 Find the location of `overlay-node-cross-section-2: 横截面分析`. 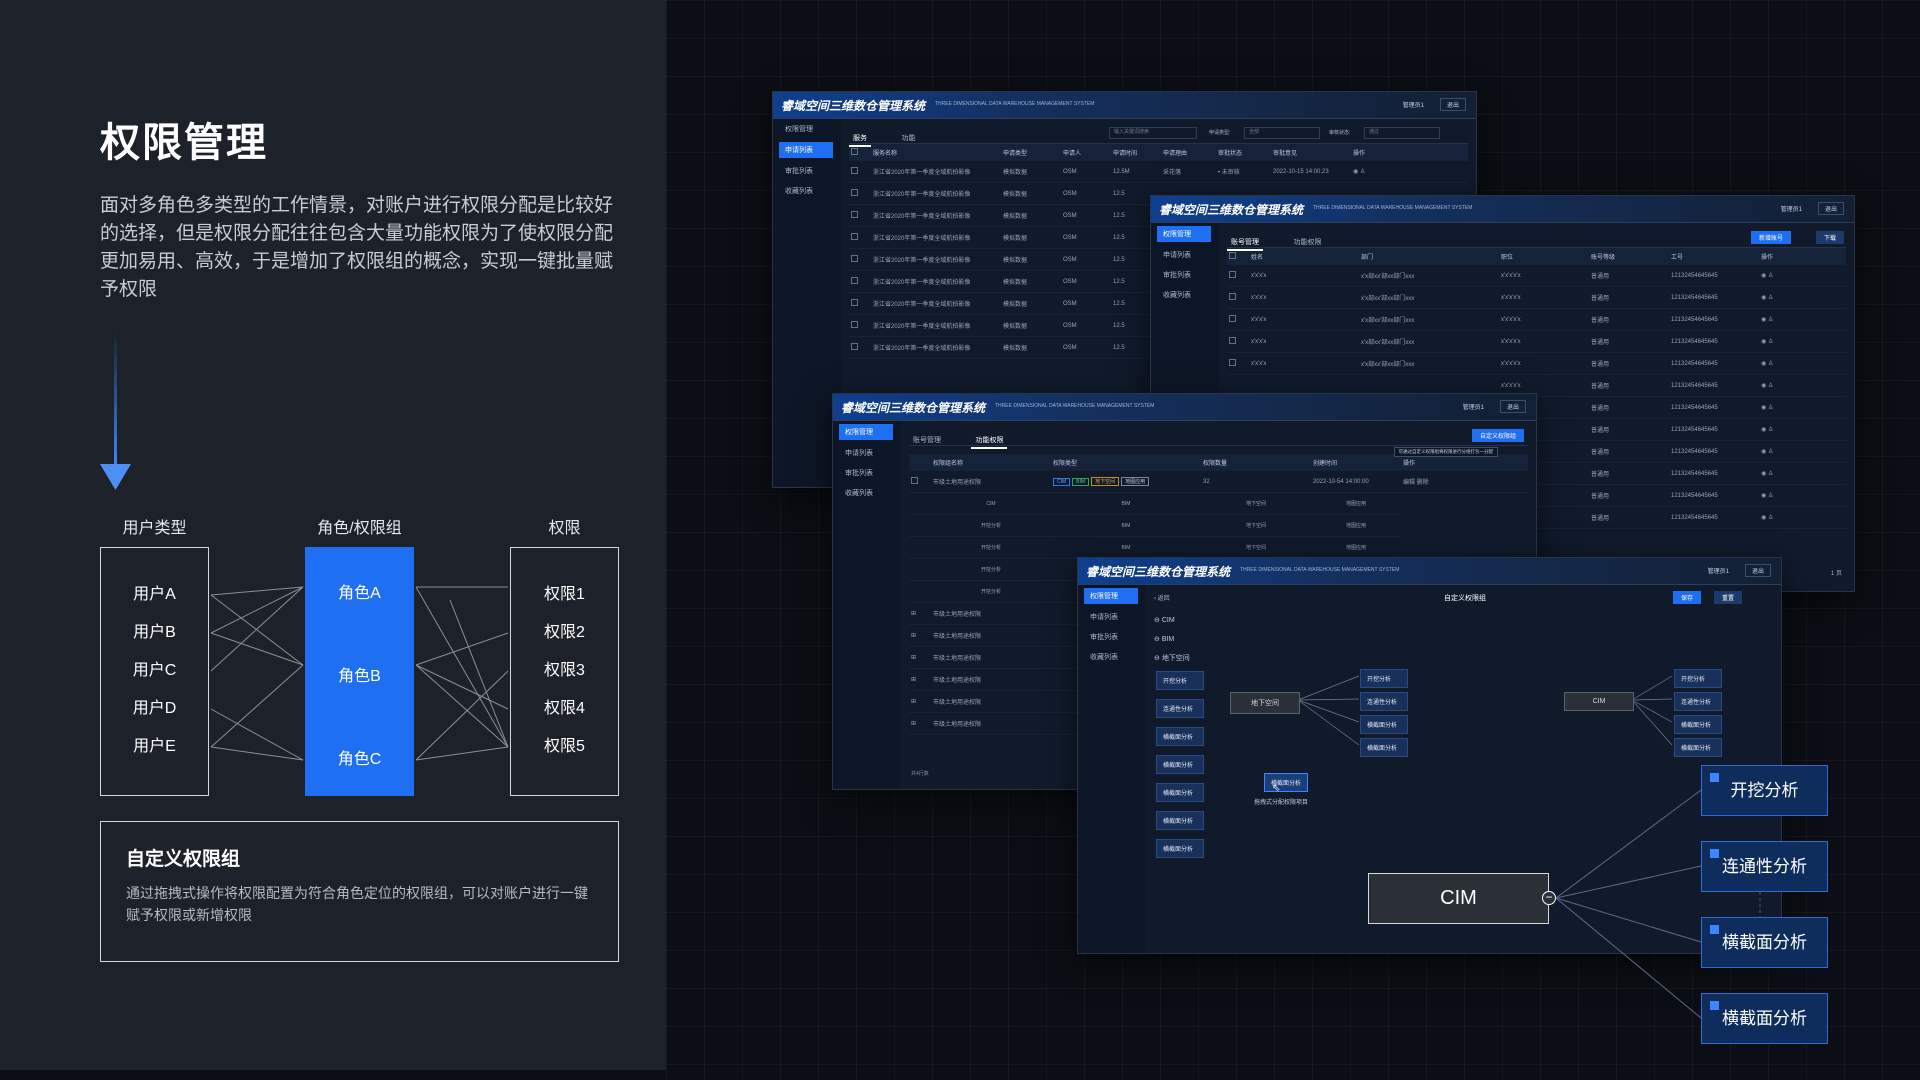

overlay-node-cross-section-2: 横截面分析 is located at coordinates (1764, 1018).